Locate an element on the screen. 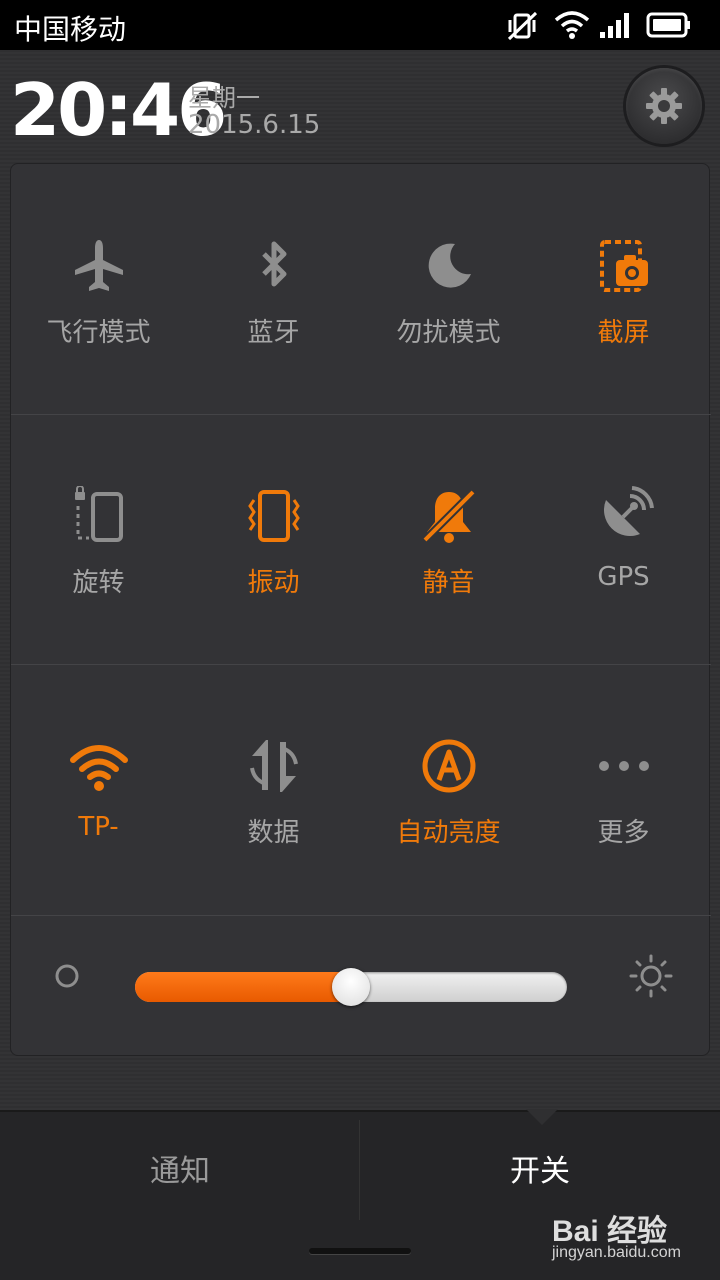  gear-icon is located at coordinates (664, 106).